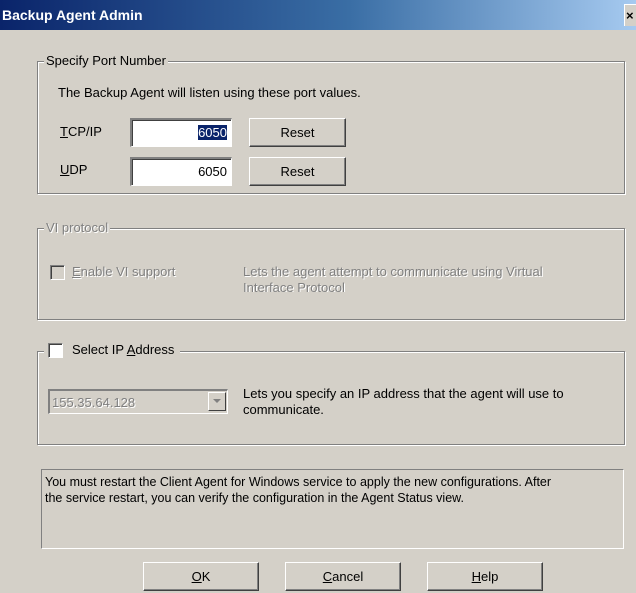 The height and width of the screenshot is (593, 636). What do you see at coordinates (57, 272) in the screenshot?
I see `enable-vi-checkbox` at bounding box center [57, 272].